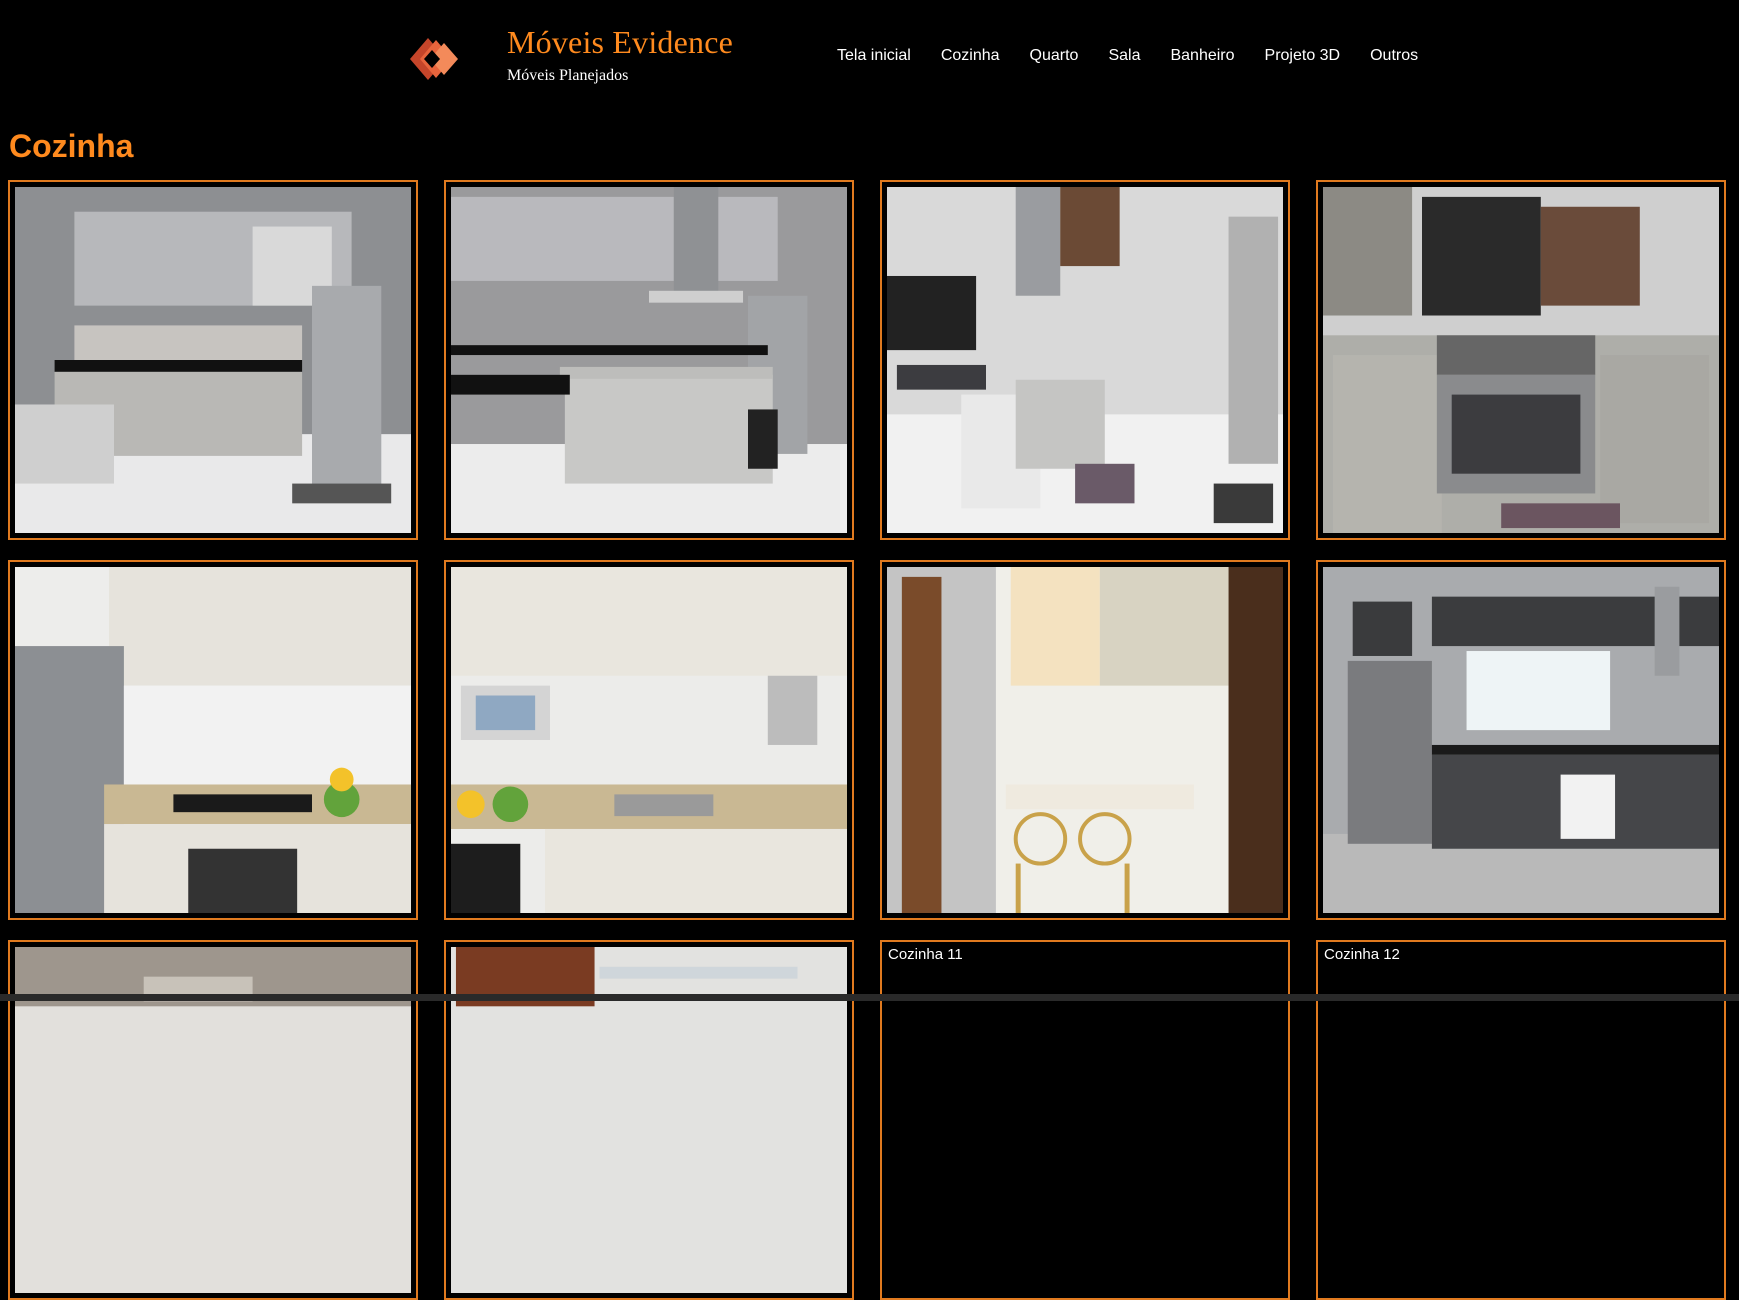  I want to click on gallery-caption: Cozinha 11, so click(925, 954).